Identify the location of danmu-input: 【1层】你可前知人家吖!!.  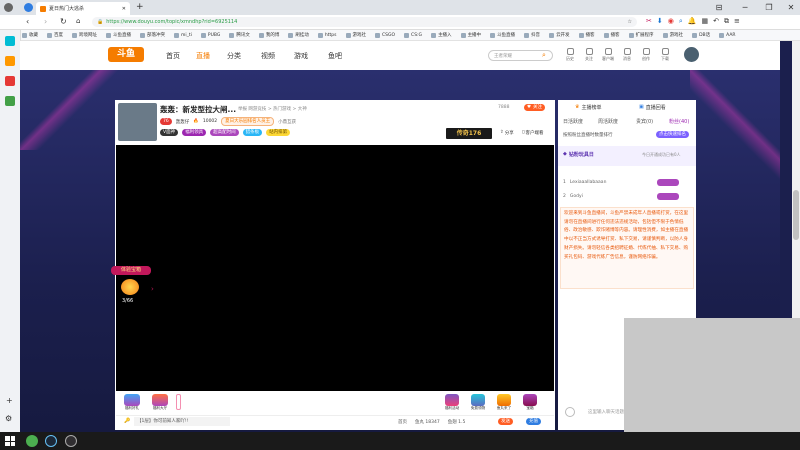
(182, 421).